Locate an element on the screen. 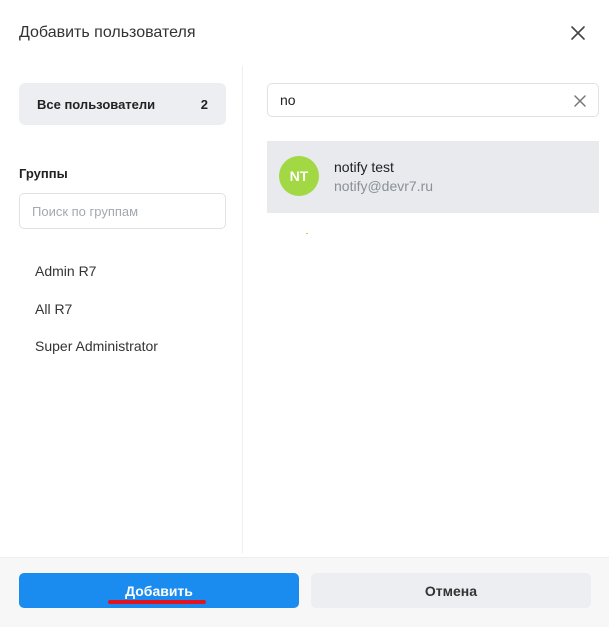  all-users-item: Все пользователи 2 is located at coordinates (122, 104).